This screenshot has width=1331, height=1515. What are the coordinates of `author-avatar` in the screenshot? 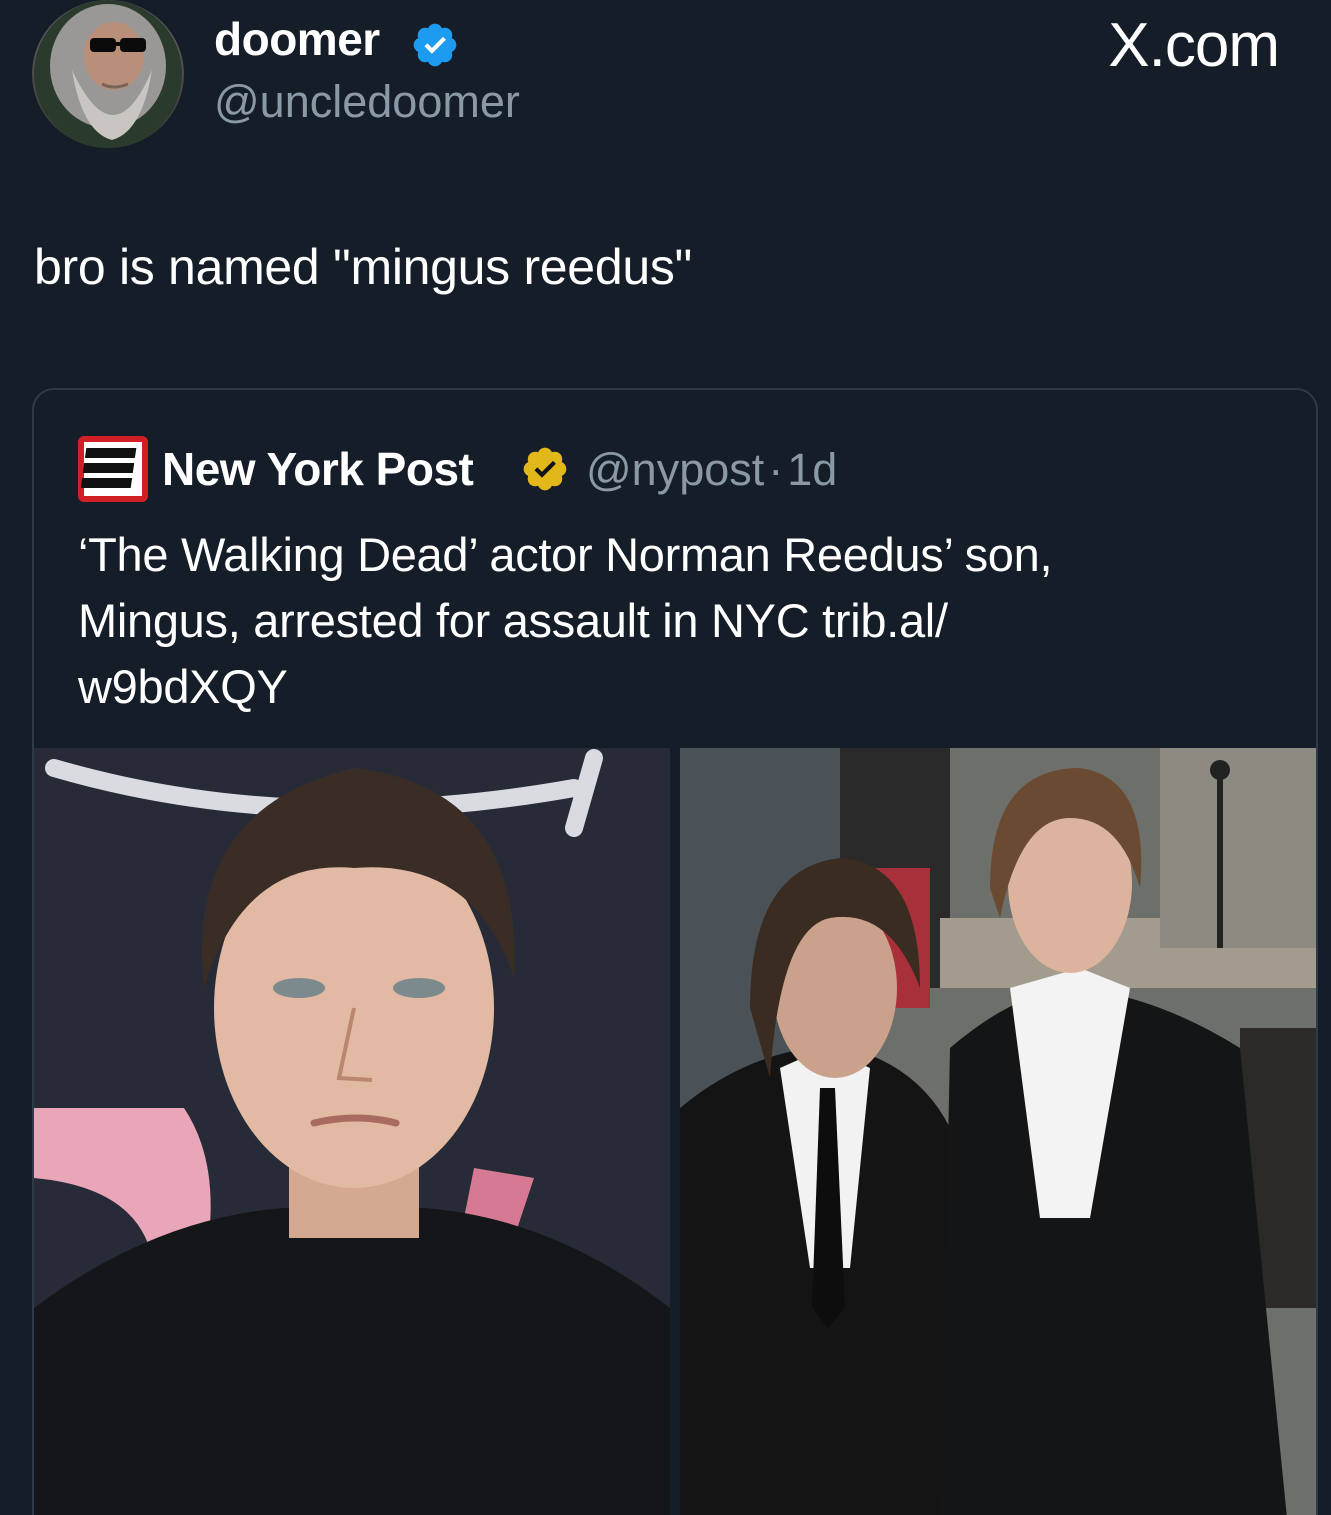 It's located at (108, 74).